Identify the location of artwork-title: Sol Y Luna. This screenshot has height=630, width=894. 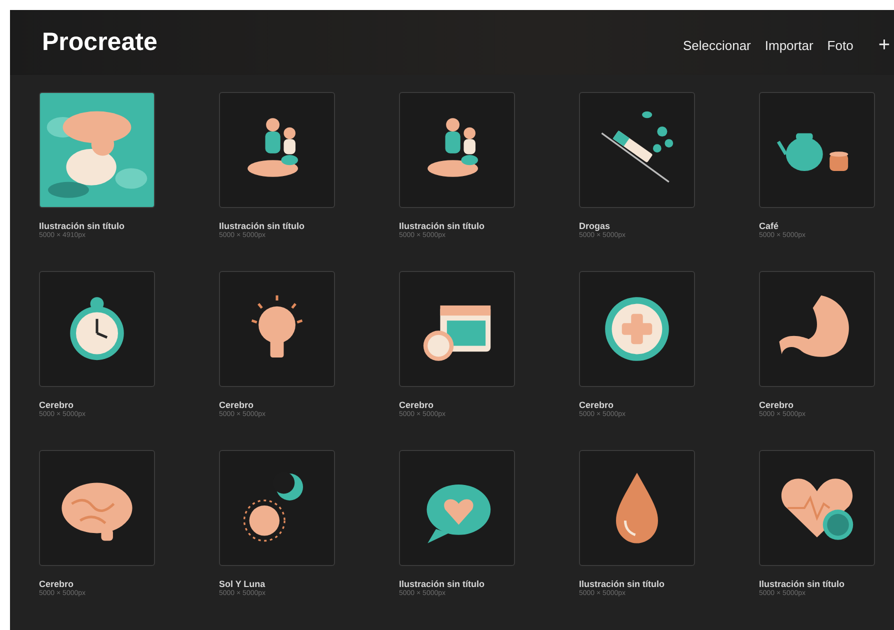
(242, 584).